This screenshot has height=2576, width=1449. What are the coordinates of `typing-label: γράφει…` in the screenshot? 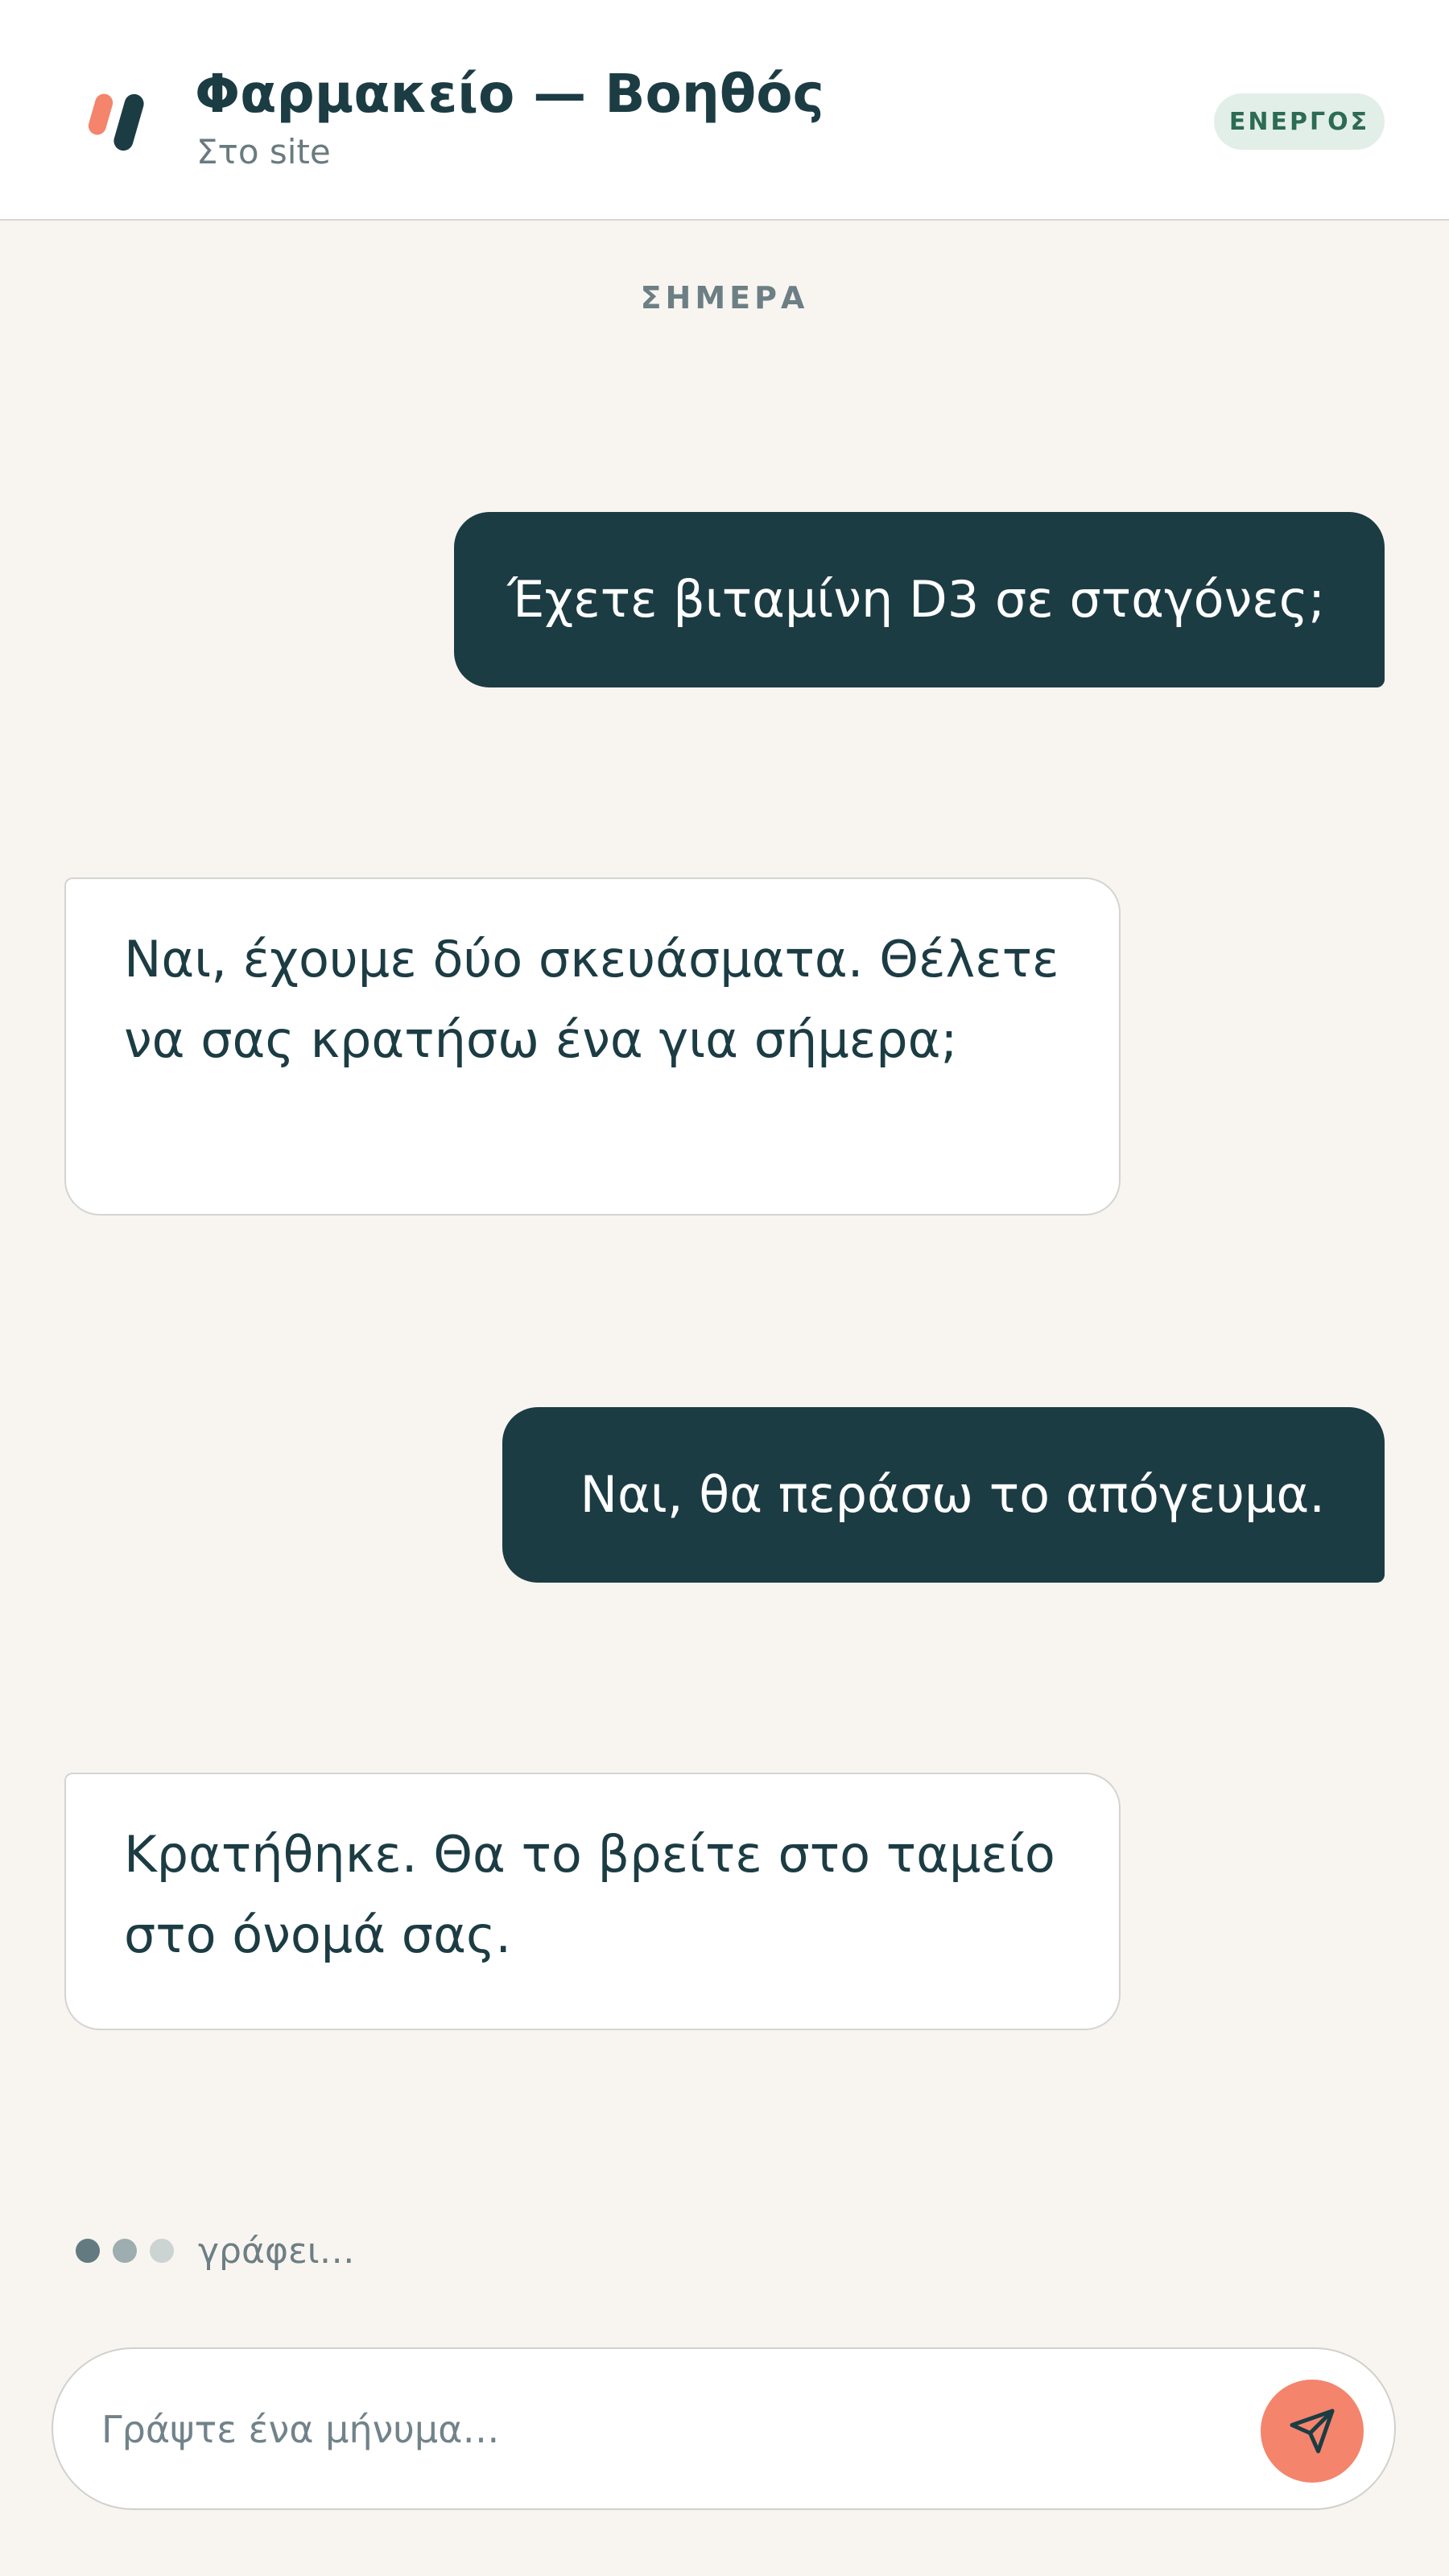 It's located at (276, 2251).